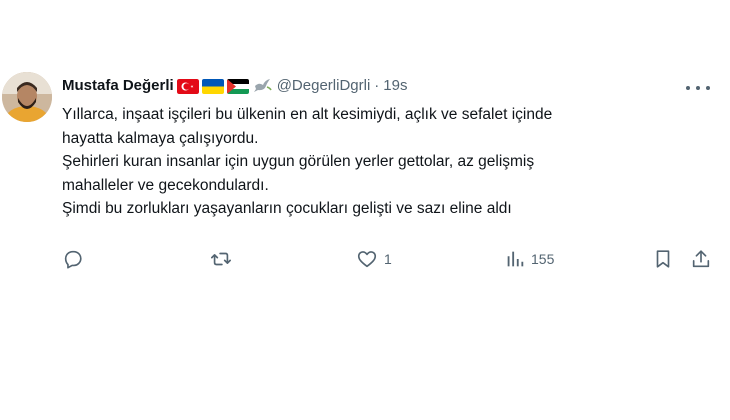 The width and height of the screenshot is (730, 420). Describe the element at coordinates (367, 259) in the screenshot. I see `heart-icon` at that location.